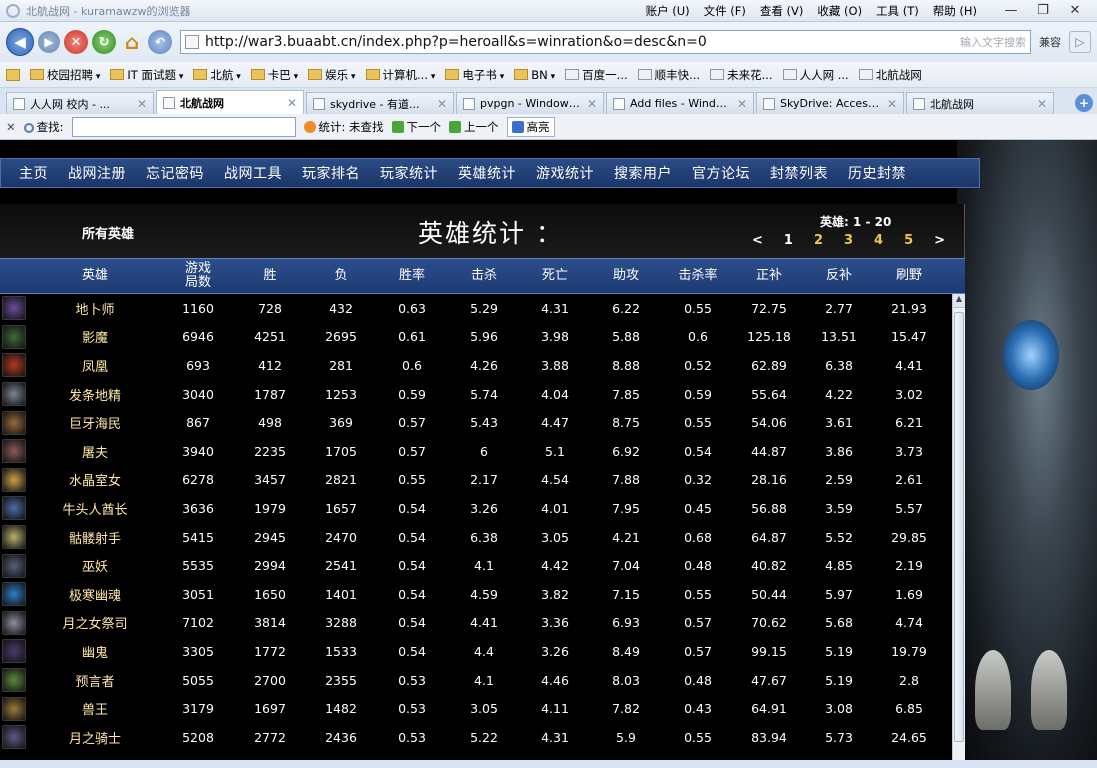 This screenshot has height=768, width=1097. What do you see at coordinates (95, 594) in the screenshot?
I see `hero-name: 极寒幽魂` at bounding box center [95, 594].